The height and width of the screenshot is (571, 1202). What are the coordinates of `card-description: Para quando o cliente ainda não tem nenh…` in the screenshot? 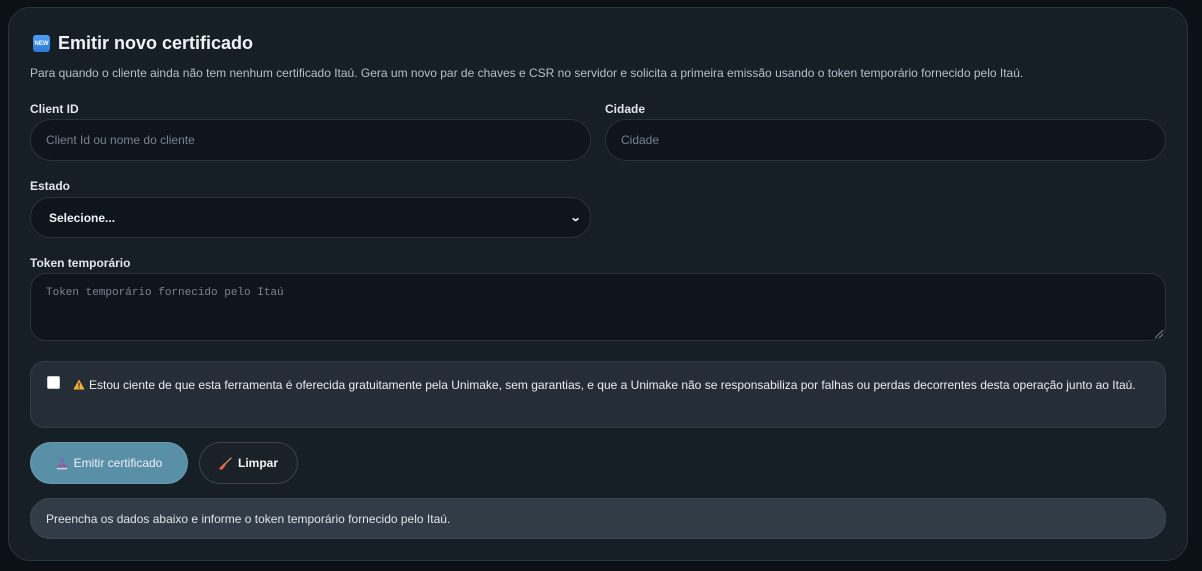 It's located at (527, 73).